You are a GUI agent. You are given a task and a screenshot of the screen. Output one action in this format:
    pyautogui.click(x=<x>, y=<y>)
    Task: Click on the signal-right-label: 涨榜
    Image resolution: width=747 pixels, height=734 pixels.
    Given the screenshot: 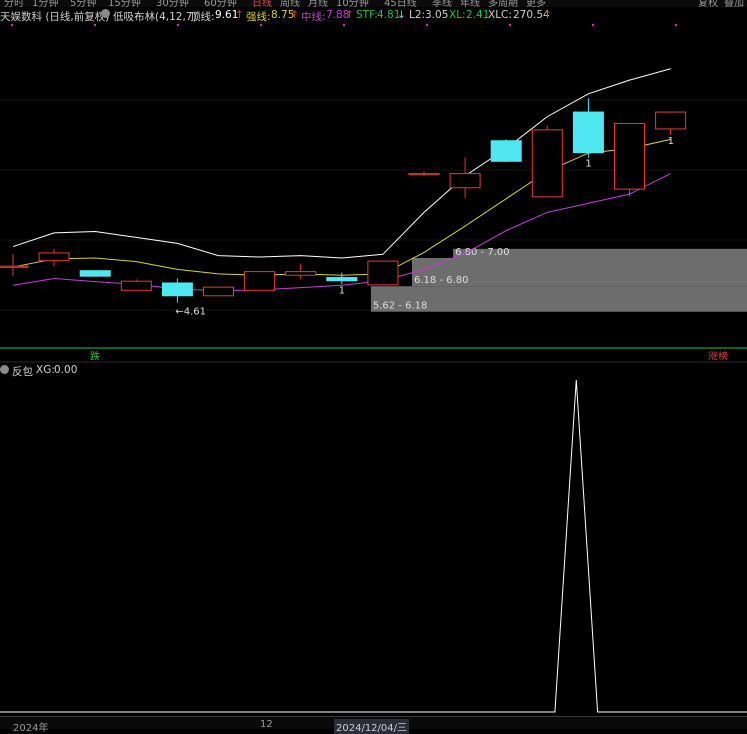 What is the action you would take?
    pyautogui.click(x=718, y=355)
    